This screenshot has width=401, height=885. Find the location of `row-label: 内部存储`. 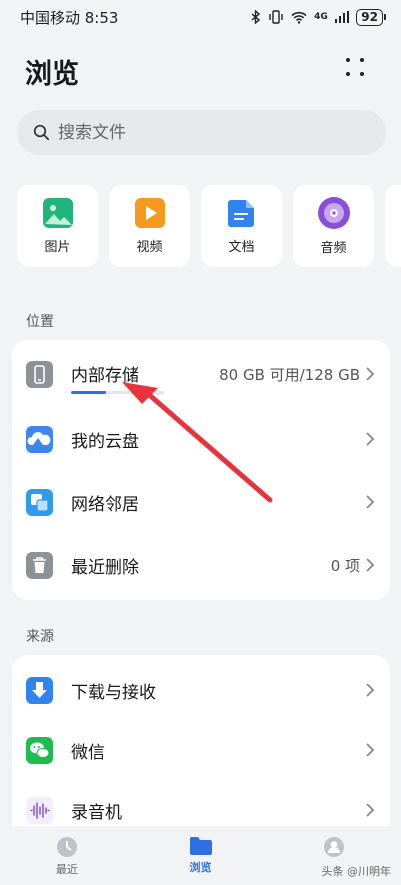

row-label: 内部存储 is located at coordinates (105, 376).